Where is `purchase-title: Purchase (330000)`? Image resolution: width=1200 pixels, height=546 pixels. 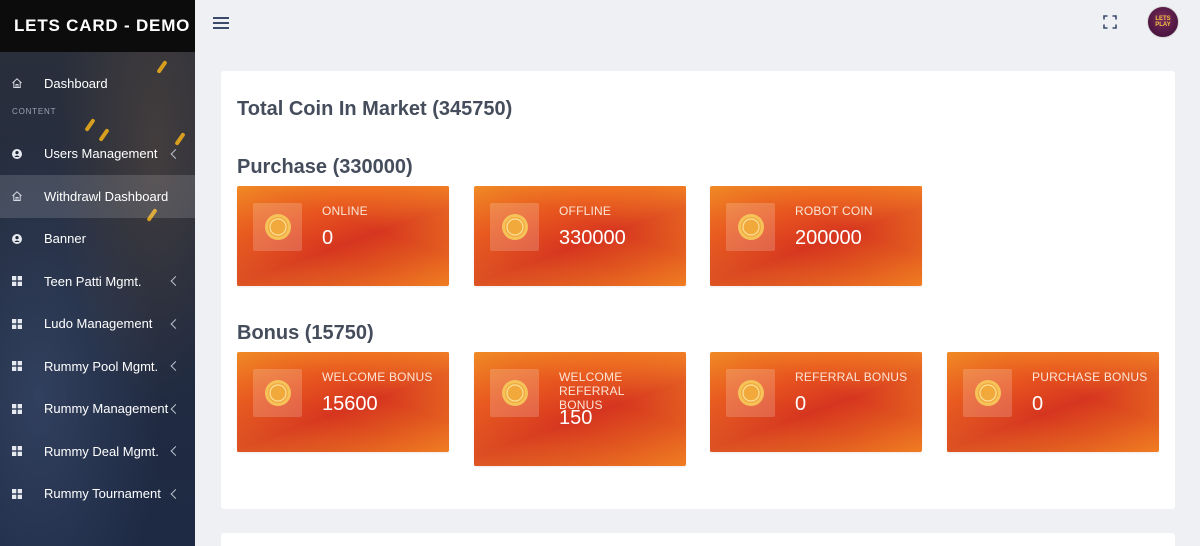 purchase-title: Purchase (330000) is located at coordinates (325, 167).